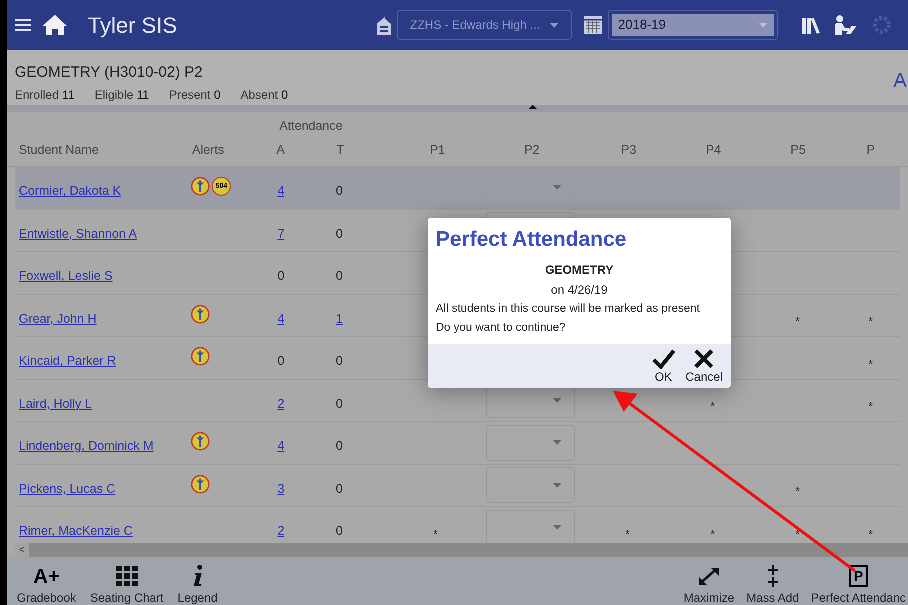  I want to click on course-stat: Enrolled 11, so click(45, 95).